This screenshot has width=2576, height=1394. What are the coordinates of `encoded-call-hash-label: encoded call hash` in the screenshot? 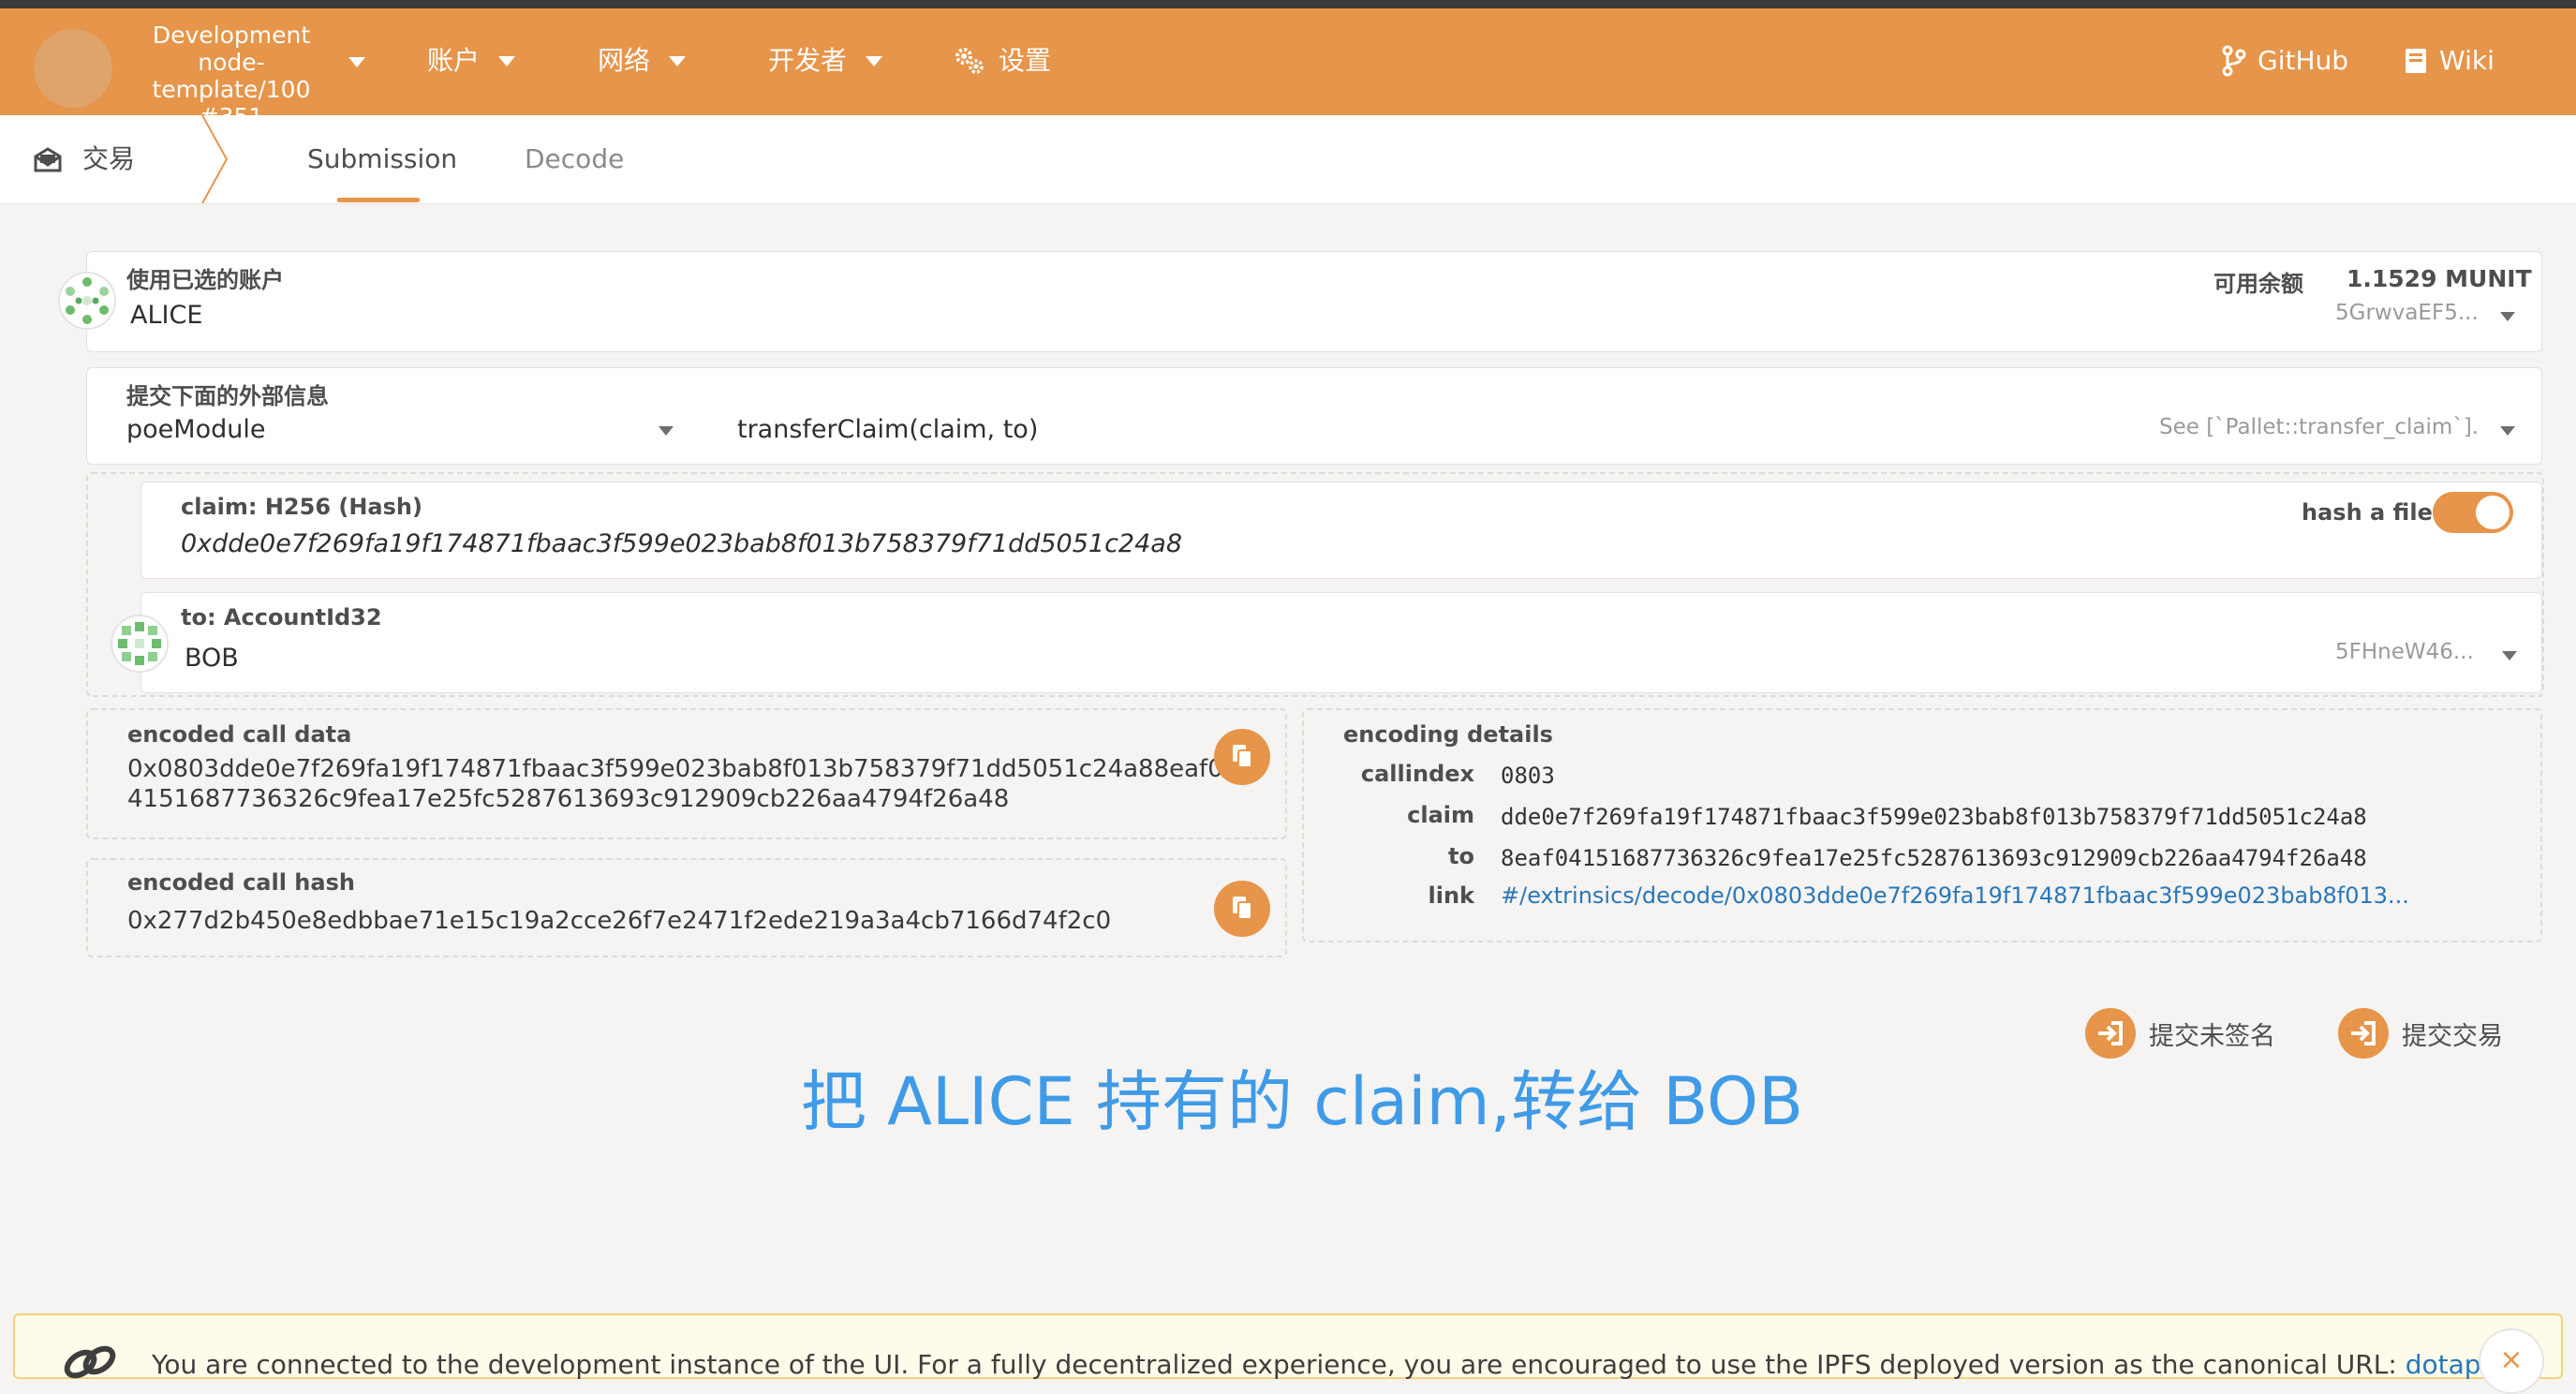 It's located at (241, 882).